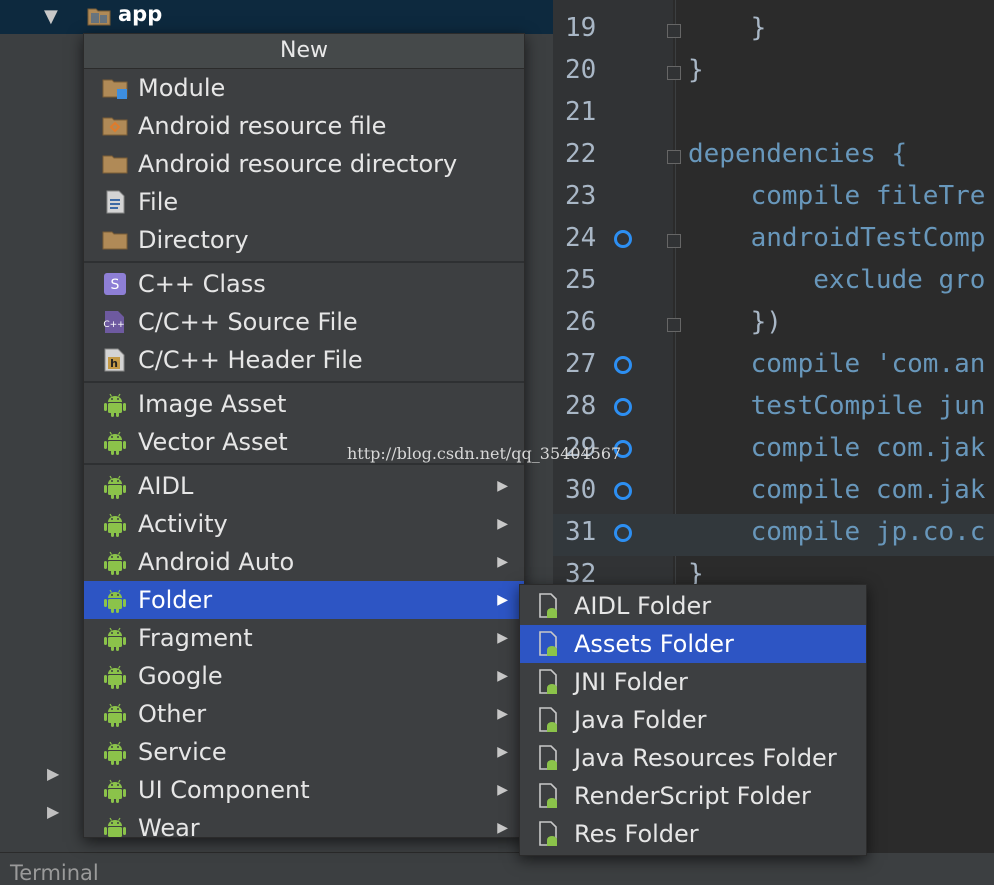  Describe the element at coordinates (643, 606) in the screenshot. I see `submenu-item-label: AIDL Folder` at that location.